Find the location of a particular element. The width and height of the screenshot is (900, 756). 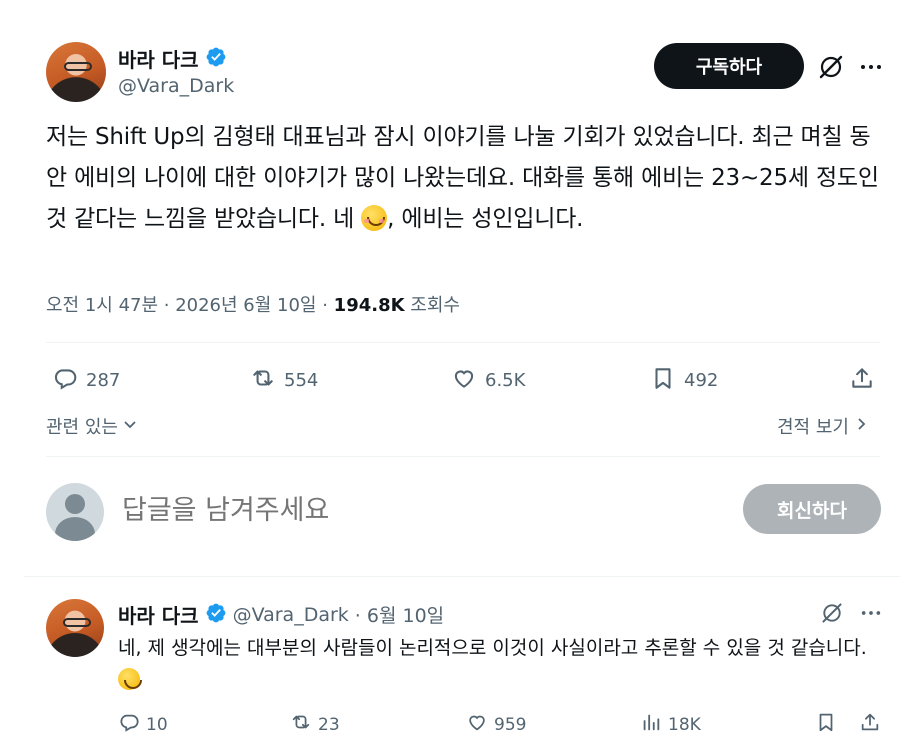

tweet-meta: 오전 1시 47분 · 2026년 6월 10일 · 194.8K 조회수 is located at coordinates (253, 304).